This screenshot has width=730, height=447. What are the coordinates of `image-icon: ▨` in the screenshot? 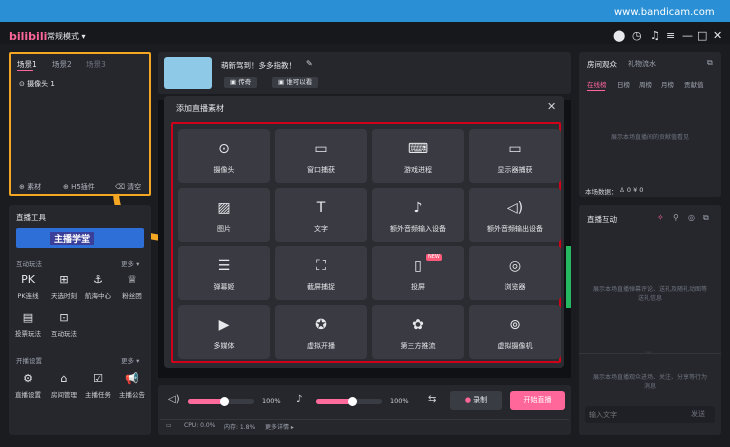 It's located at (224, 207).